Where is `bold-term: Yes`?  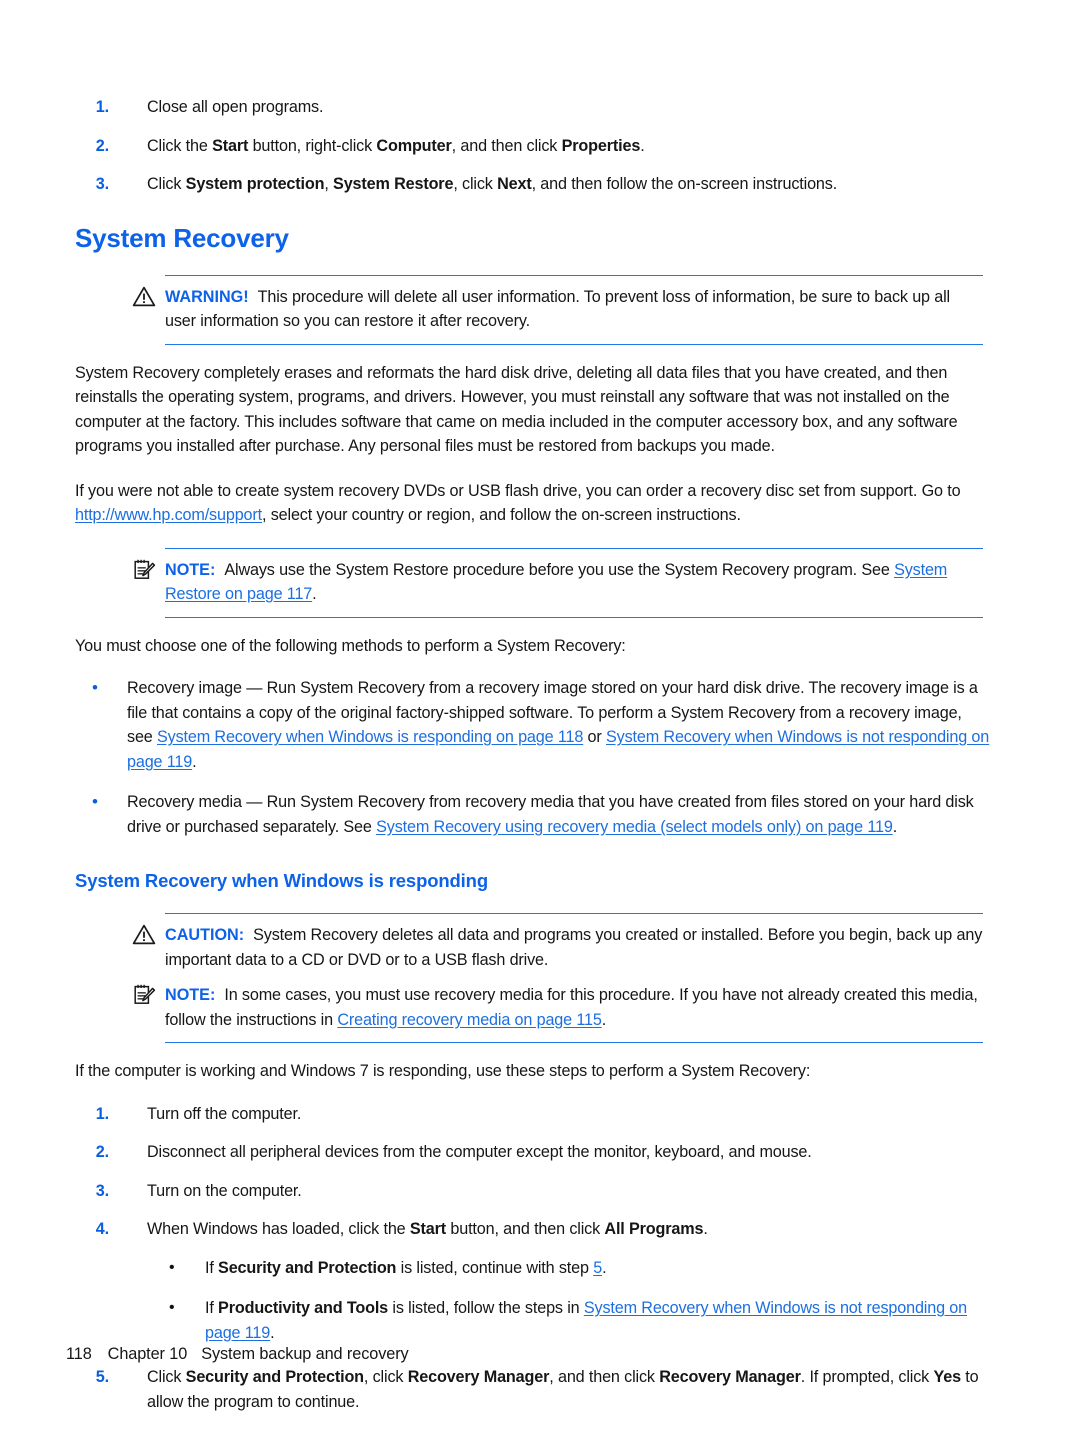 bold-term: Yes is located at coordinates (947, 1377).